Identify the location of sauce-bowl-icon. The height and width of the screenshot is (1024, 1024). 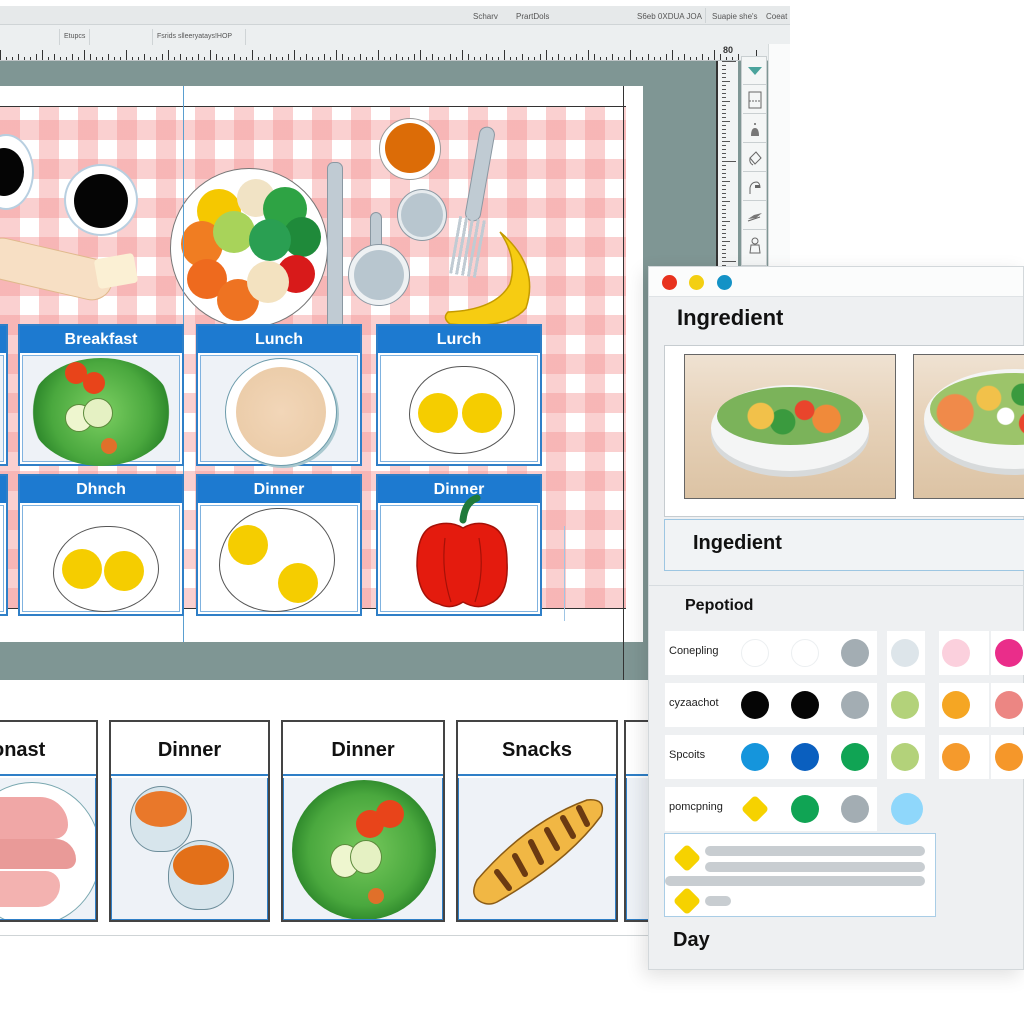
(410, 149).